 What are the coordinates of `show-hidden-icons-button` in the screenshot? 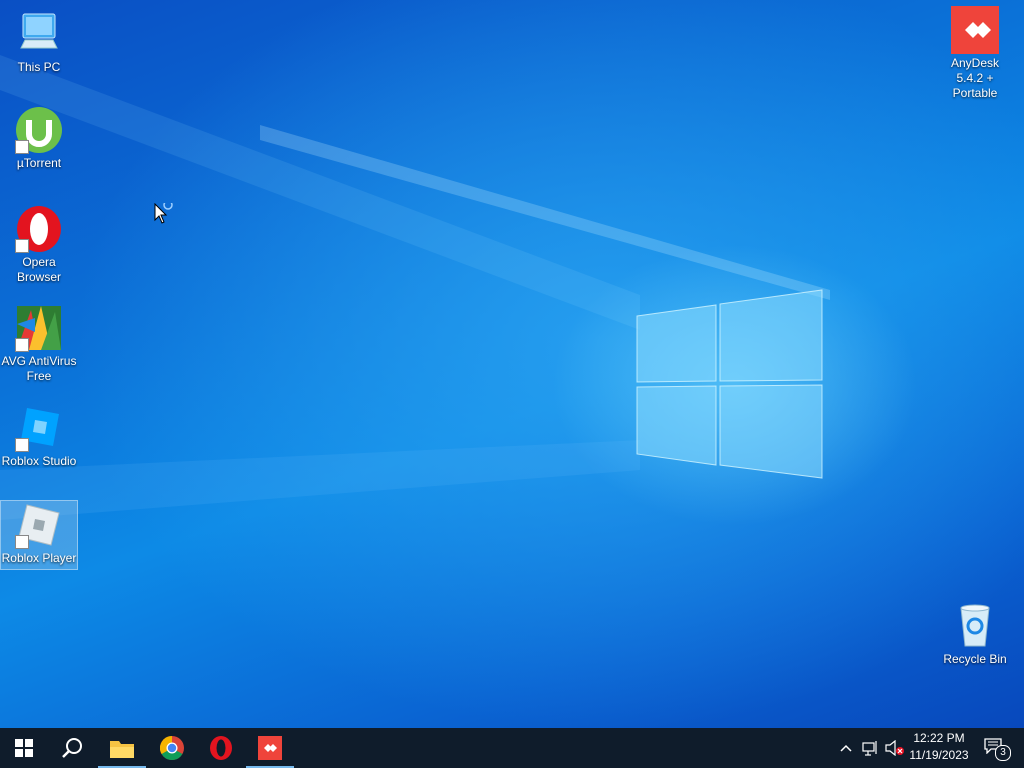 It's located at (846, 748).